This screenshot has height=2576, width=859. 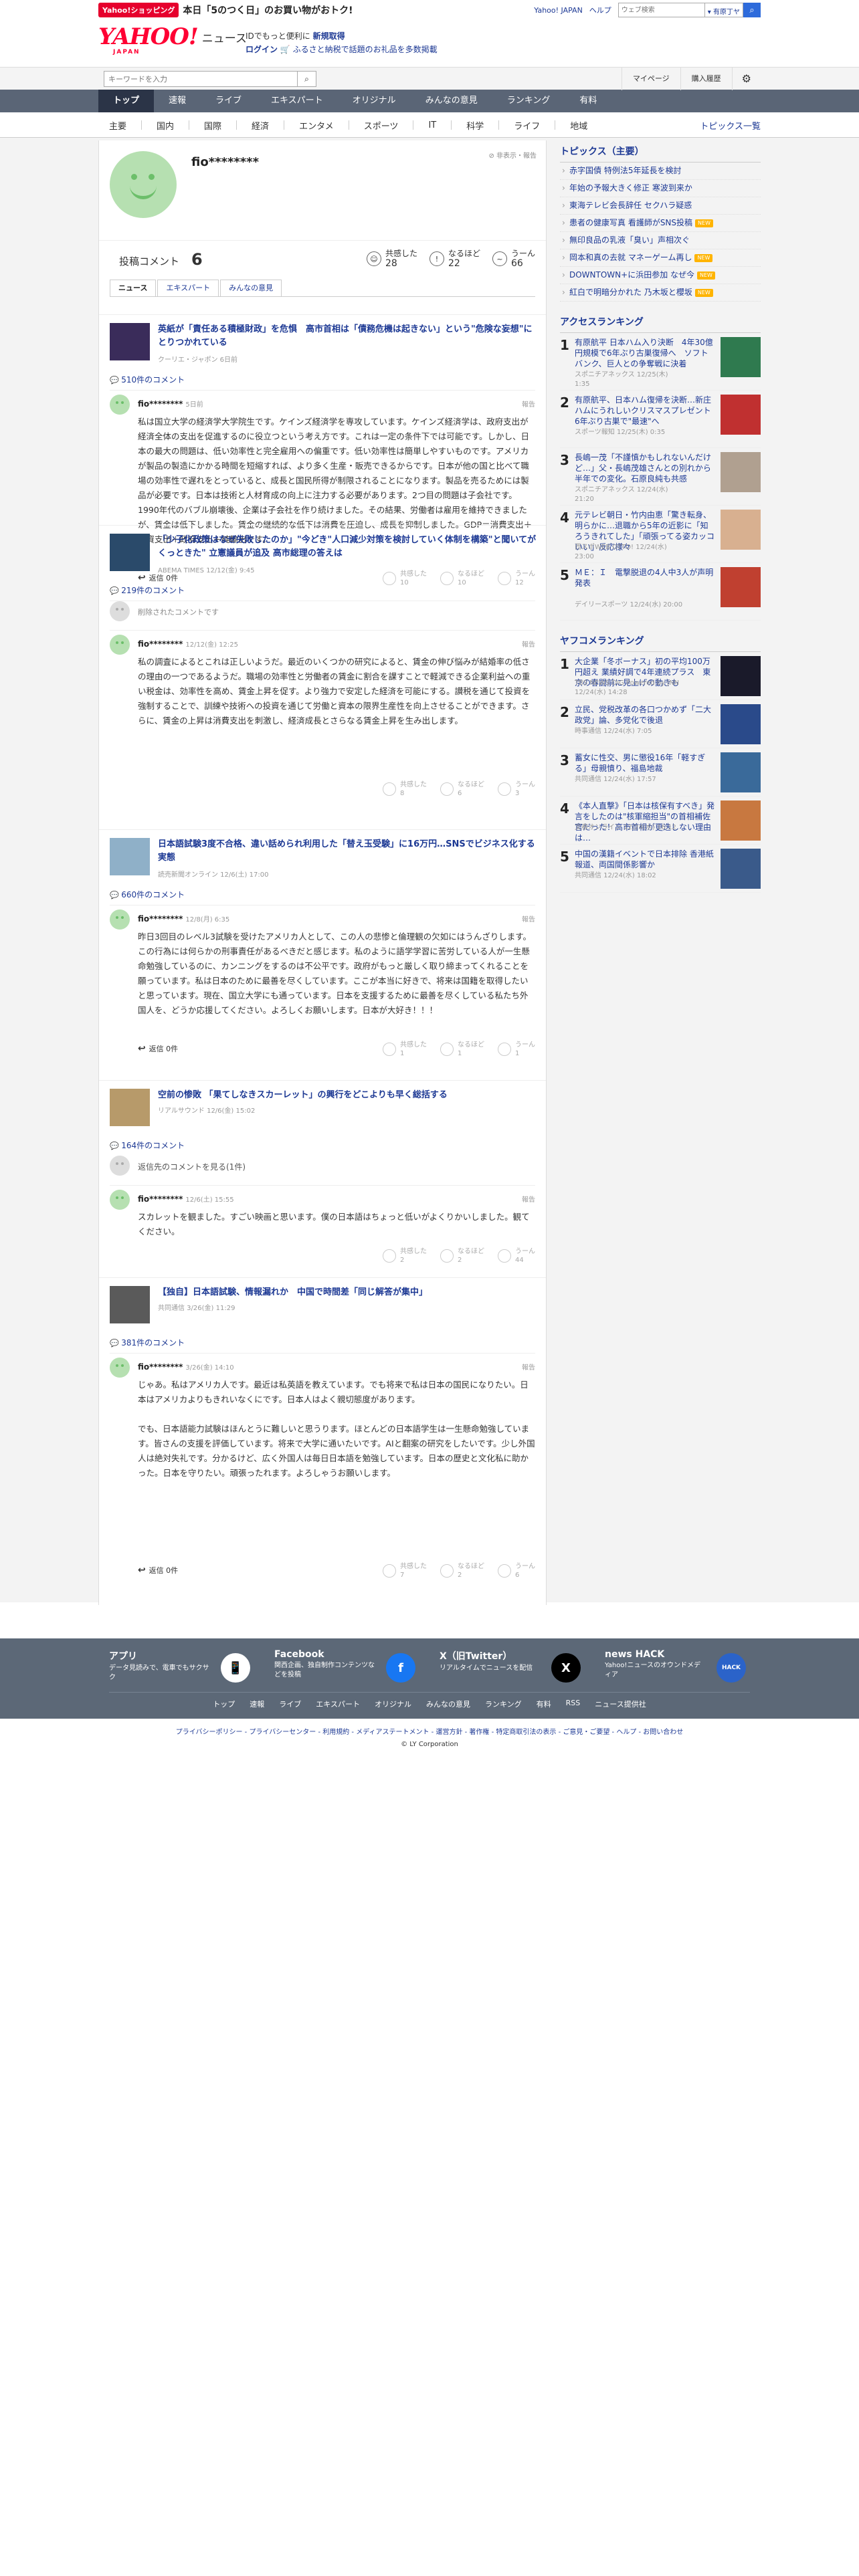 I want to click on rank-title-link: ＭＥ：Ｉ 電撃脱退の4人中3人が声明発表, so click(x=645, y=578).